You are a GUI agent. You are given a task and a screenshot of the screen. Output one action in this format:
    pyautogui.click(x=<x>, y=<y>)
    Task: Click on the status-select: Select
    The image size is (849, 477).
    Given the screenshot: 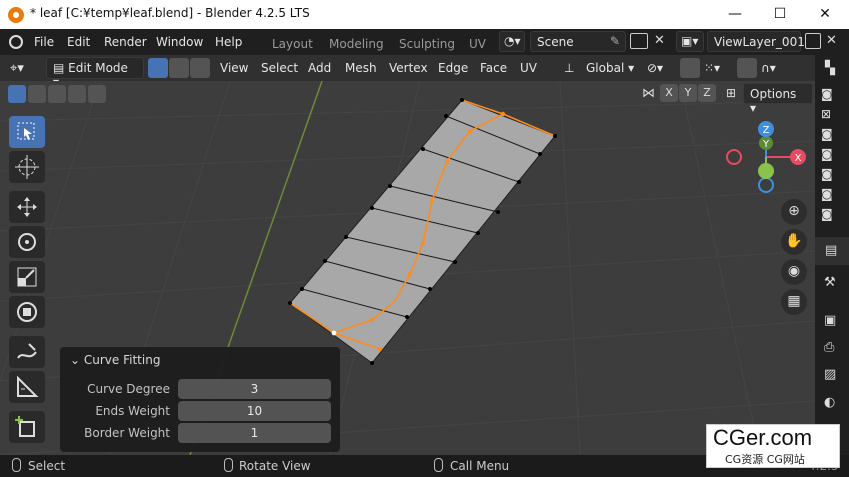 What is the action you would take?
    pyautogui.click(x=47, y=466)
    